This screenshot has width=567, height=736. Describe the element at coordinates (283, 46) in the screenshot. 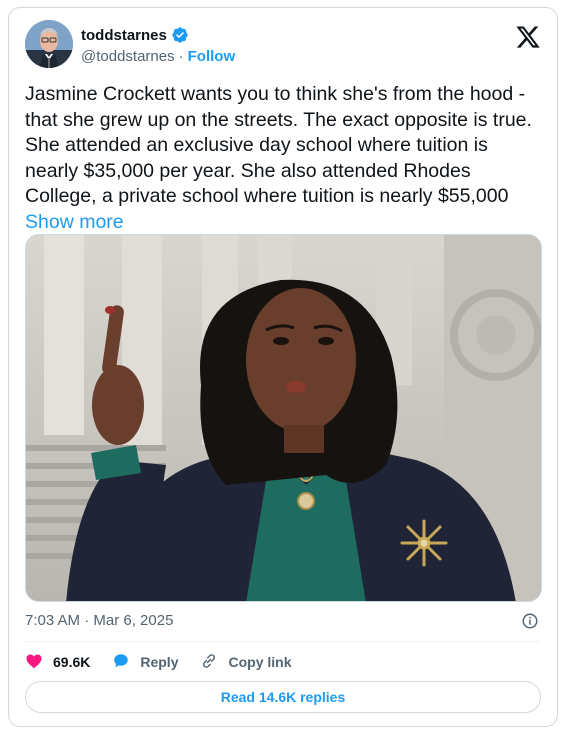

I see `tweet-header: toddstarnes @toddstarnes · Follow` at that location.